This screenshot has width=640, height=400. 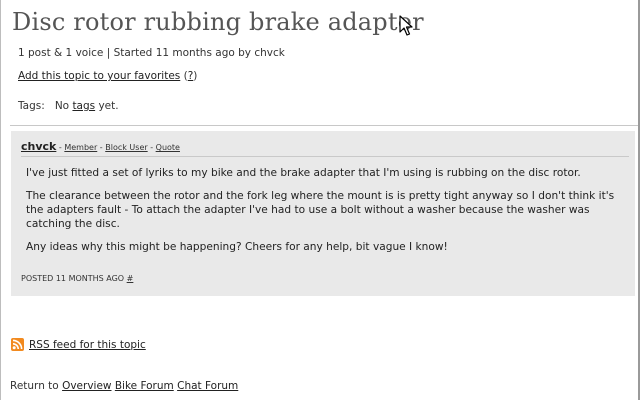 What do you see at coordinates (0, 200) in the screenshot?
I see `page-left-border` at bounding box center [0, 200].